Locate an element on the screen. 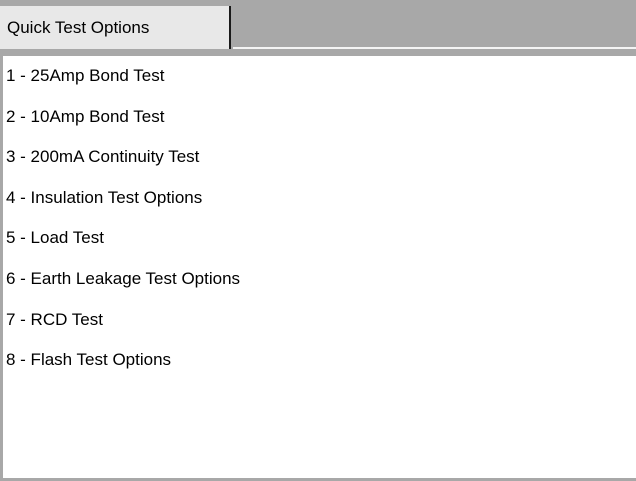 The height and width of the screenshot is (481, 636). option-insulation-test-options: 4 - Insulation Test Options is located at coordinates (123, 205).